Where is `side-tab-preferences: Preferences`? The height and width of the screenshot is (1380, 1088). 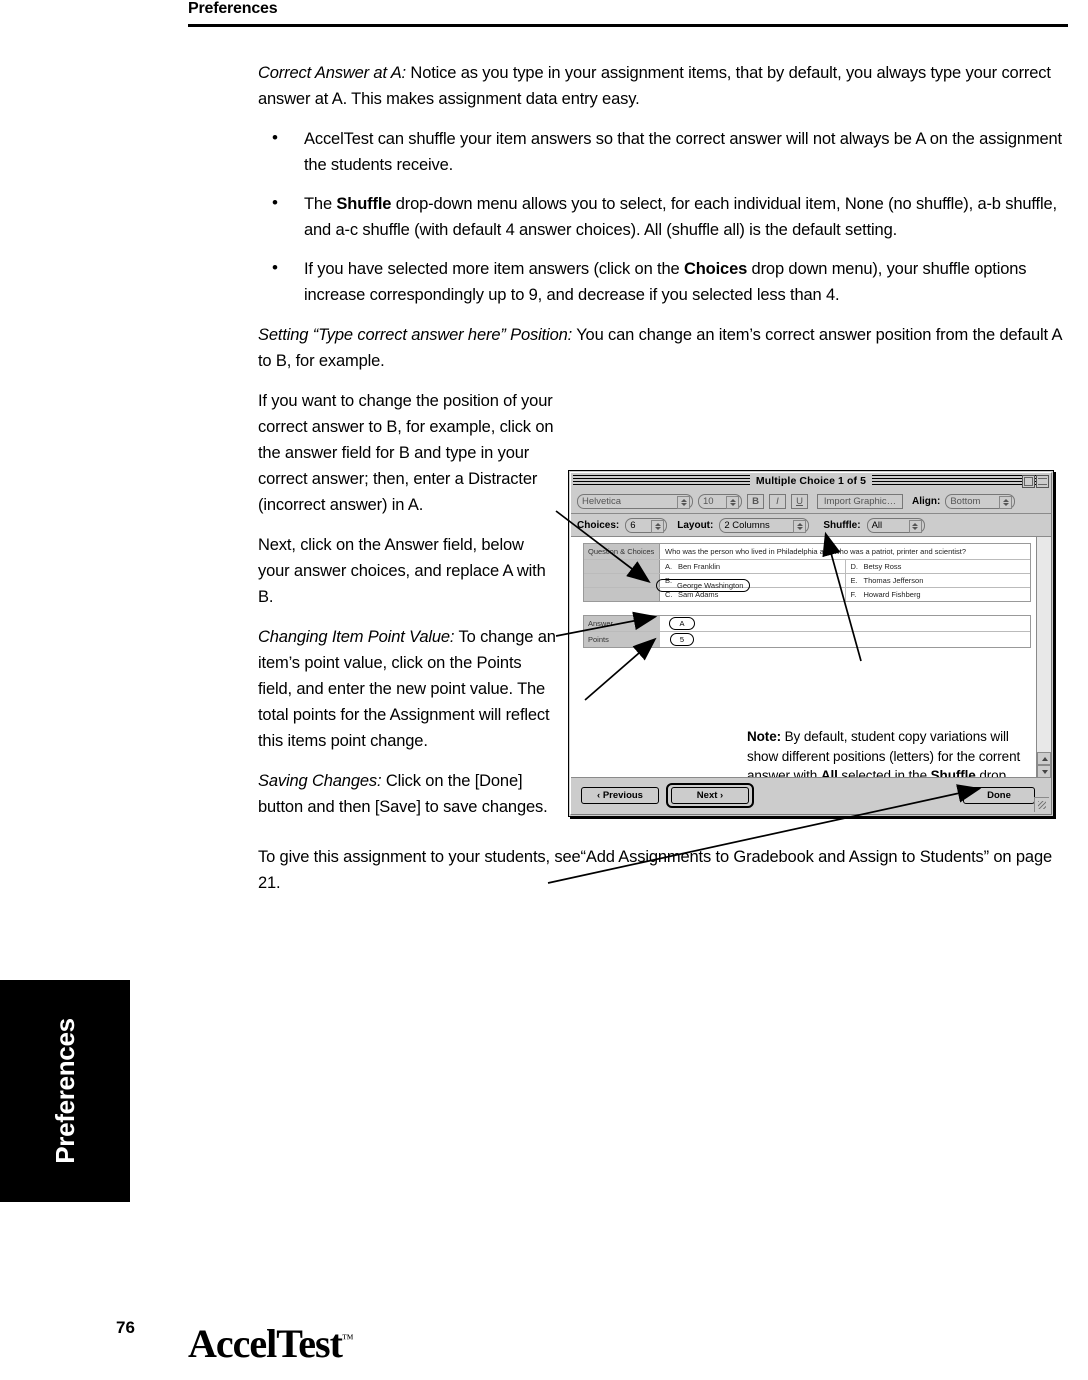
side-tab-preferences: Preferences is located at coordinates (65, 1091).